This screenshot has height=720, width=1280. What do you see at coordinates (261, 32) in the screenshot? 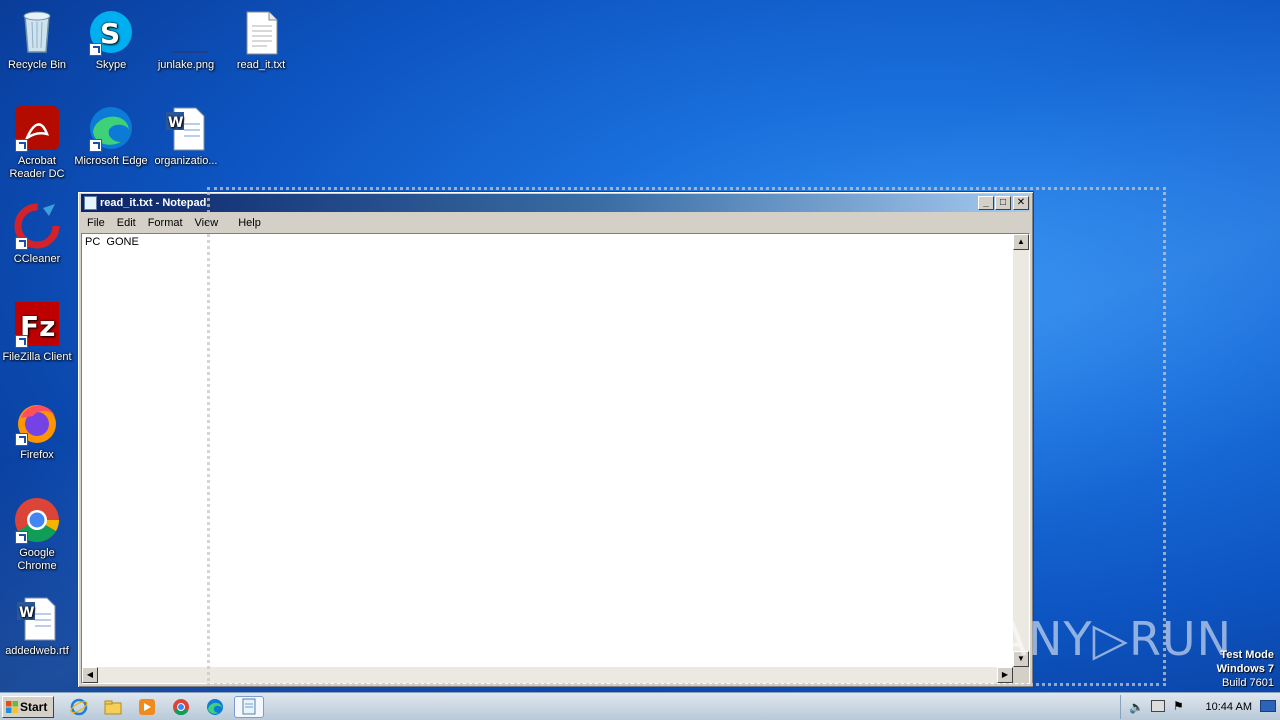
I see `text-file-icon` at bounding box center [261, 32].